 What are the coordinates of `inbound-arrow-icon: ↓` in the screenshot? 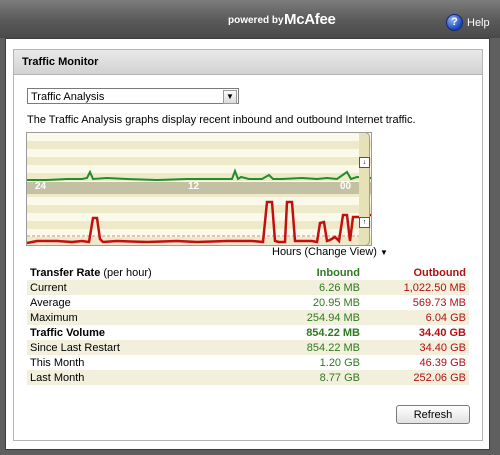 It's located at (364, 162).